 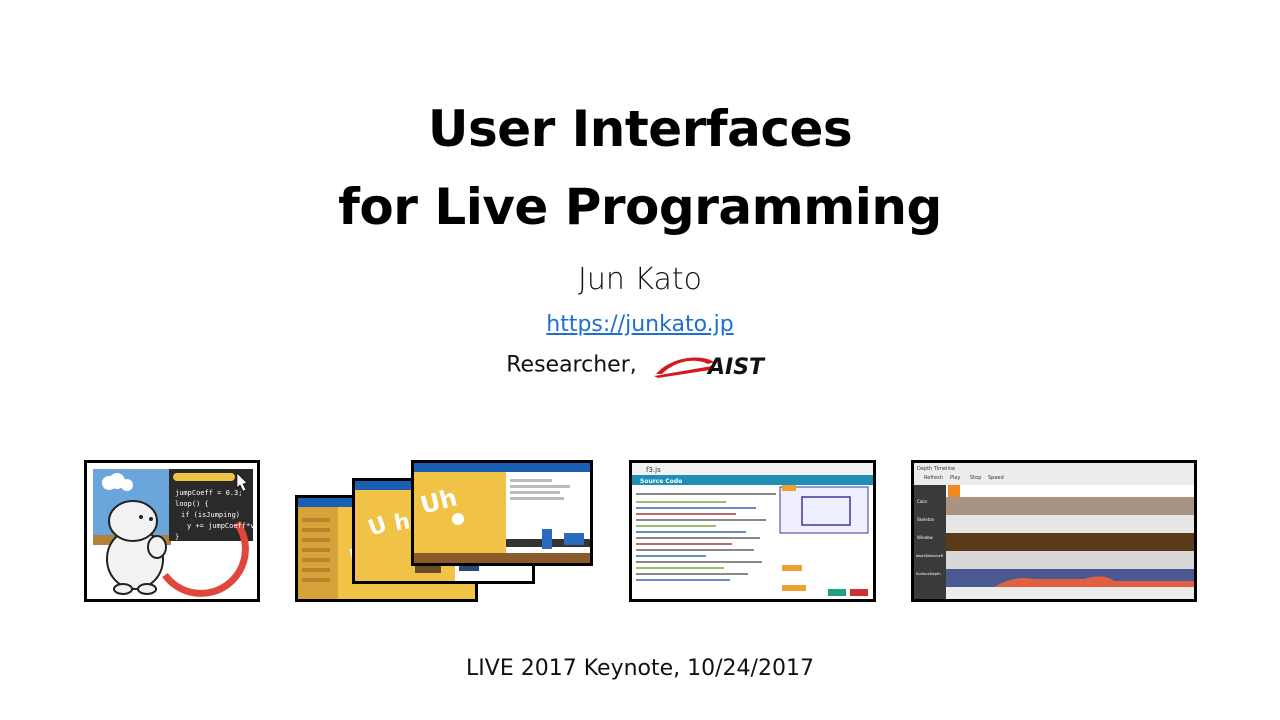 I want to click on code-line: y += jumpCoeff*v;, so click(x=222, y=526).